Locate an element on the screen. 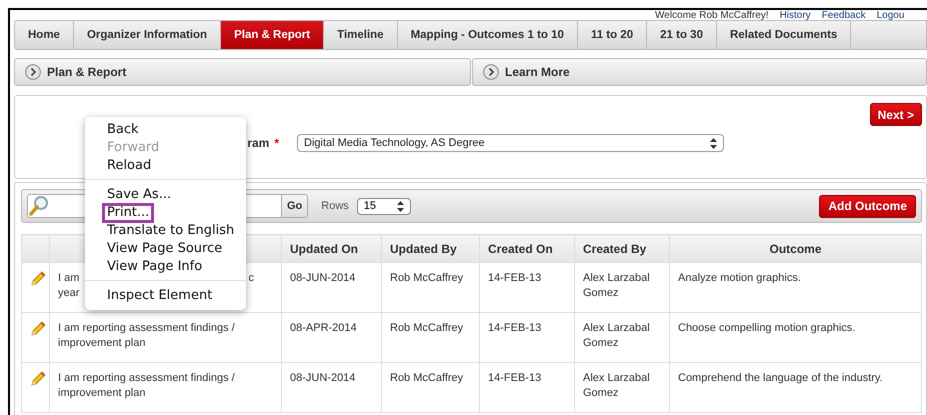 The width and height of the screenshot is (927, 415). section-header: Plan & Report is located at coordinates (242, 72).